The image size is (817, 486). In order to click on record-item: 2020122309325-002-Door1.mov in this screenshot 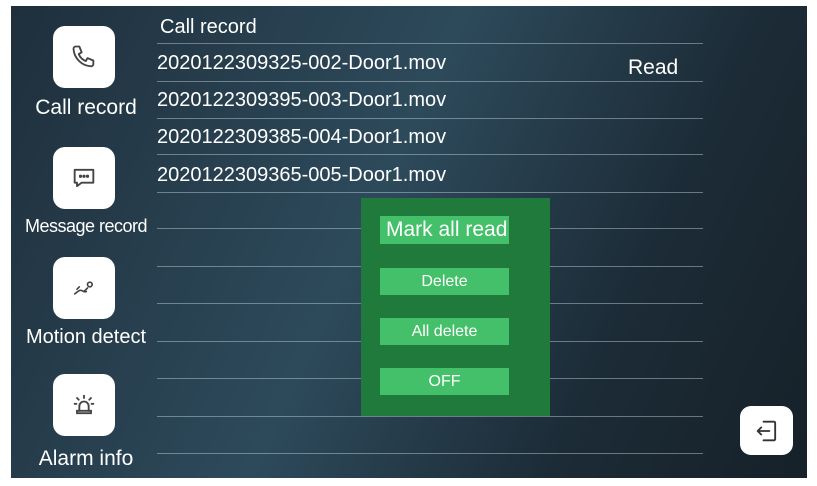, I will do `click(301, 63)`.